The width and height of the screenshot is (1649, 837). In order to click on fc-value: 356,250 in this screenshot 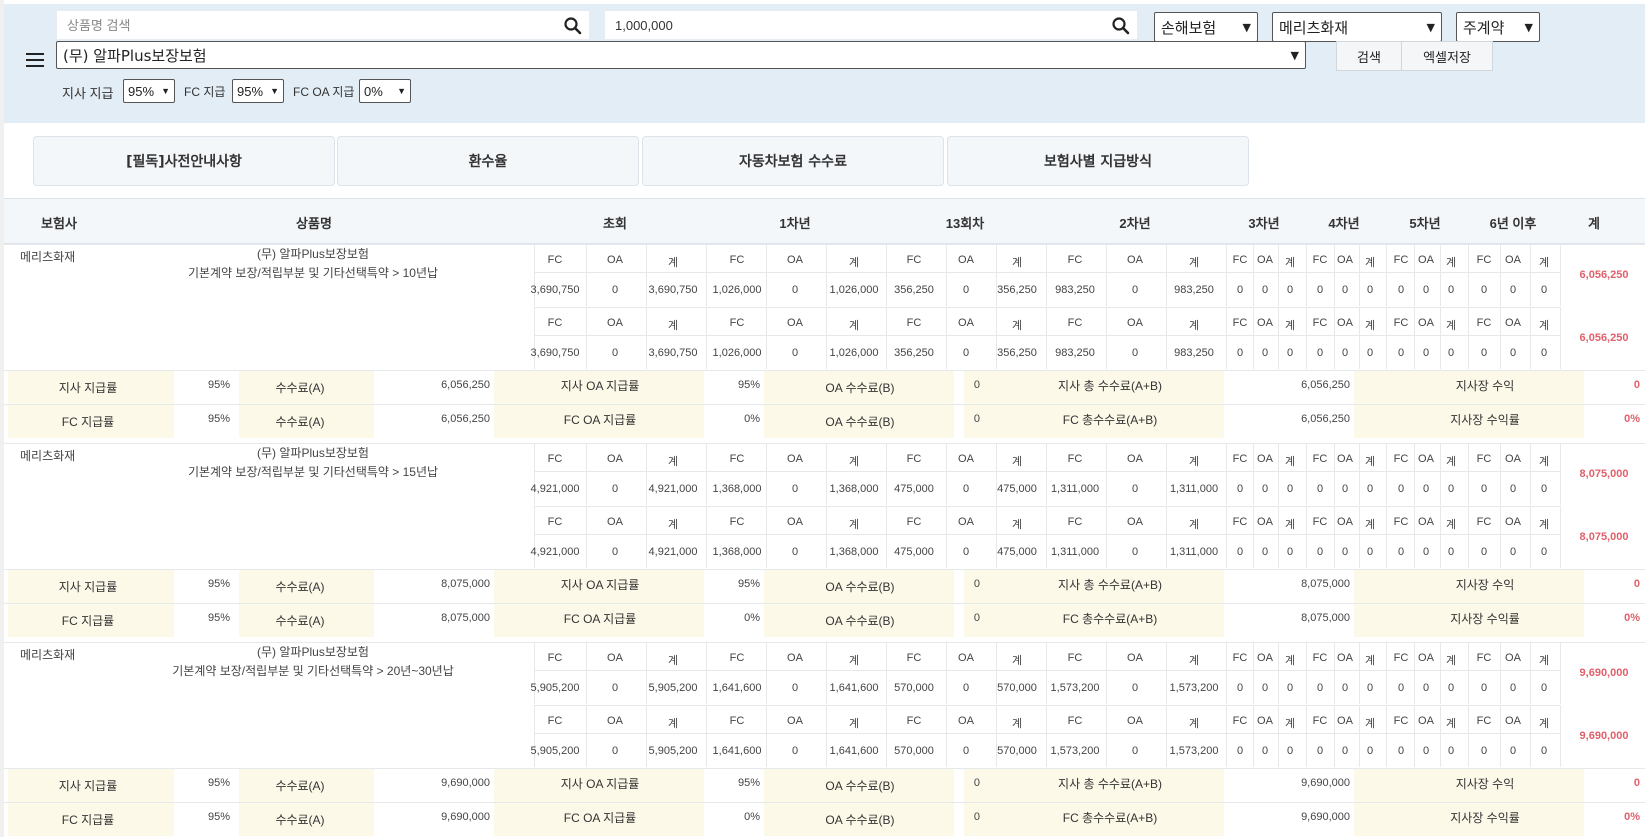, I will do `click(914, 290)`.